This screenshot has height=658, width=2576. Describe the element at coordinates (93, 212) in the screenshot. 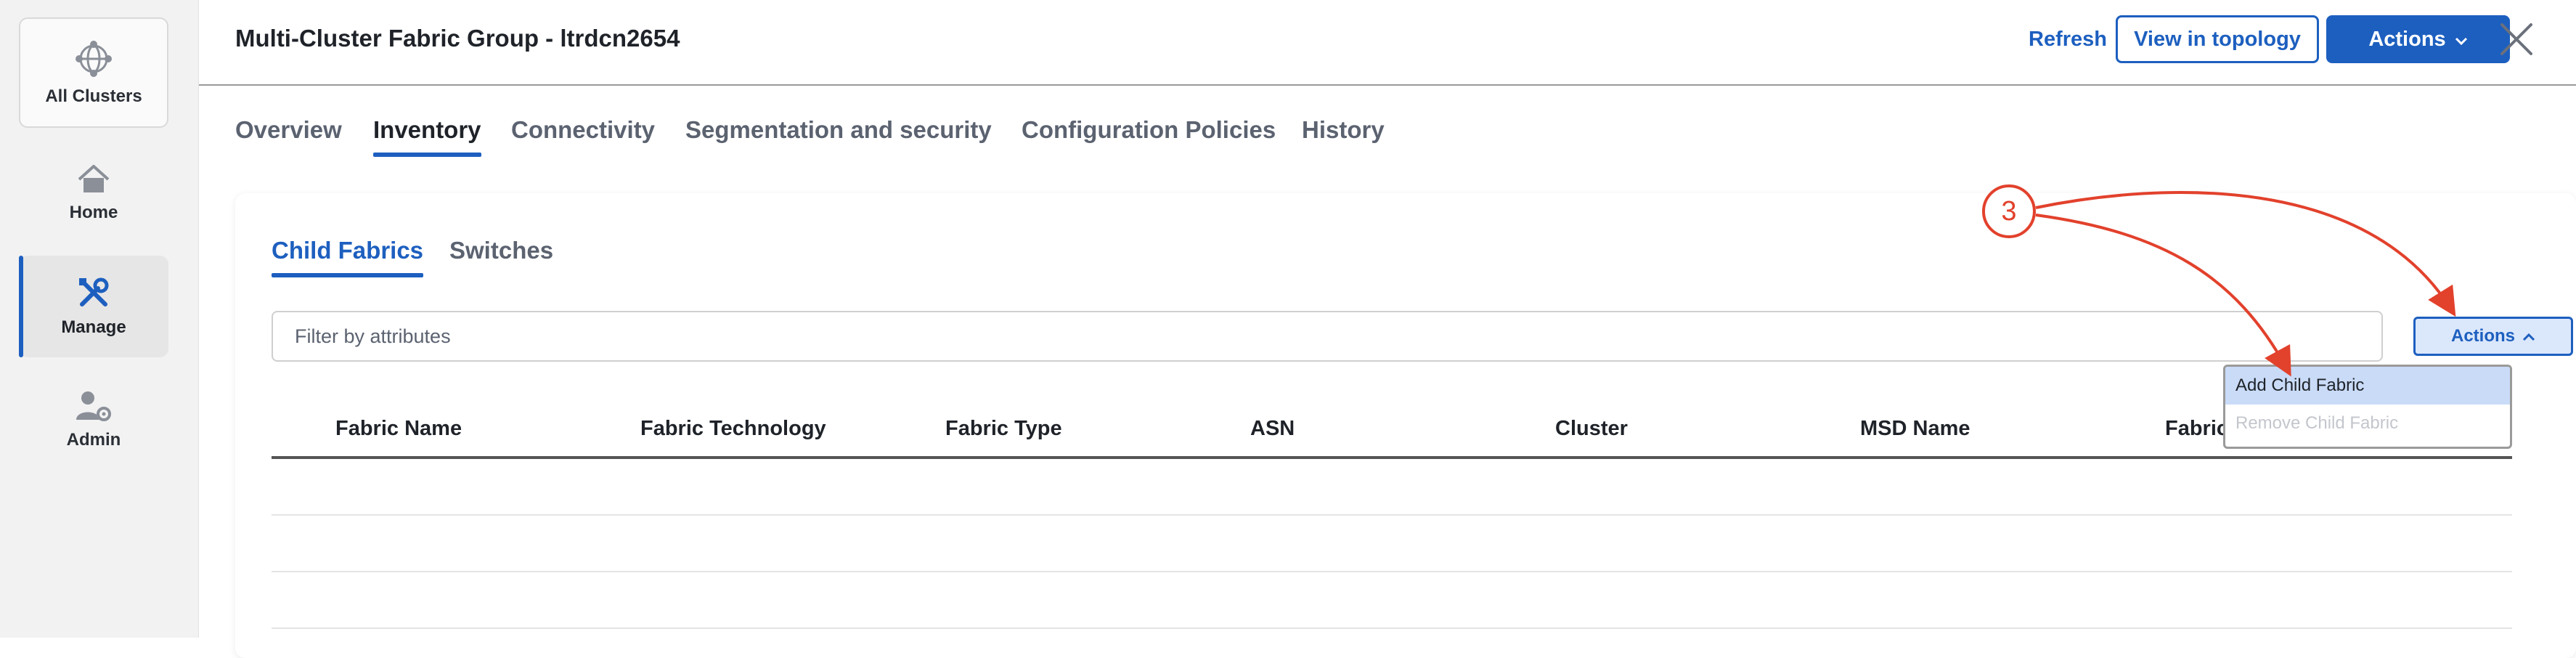

I see `rail-item-label: Home` at that location.